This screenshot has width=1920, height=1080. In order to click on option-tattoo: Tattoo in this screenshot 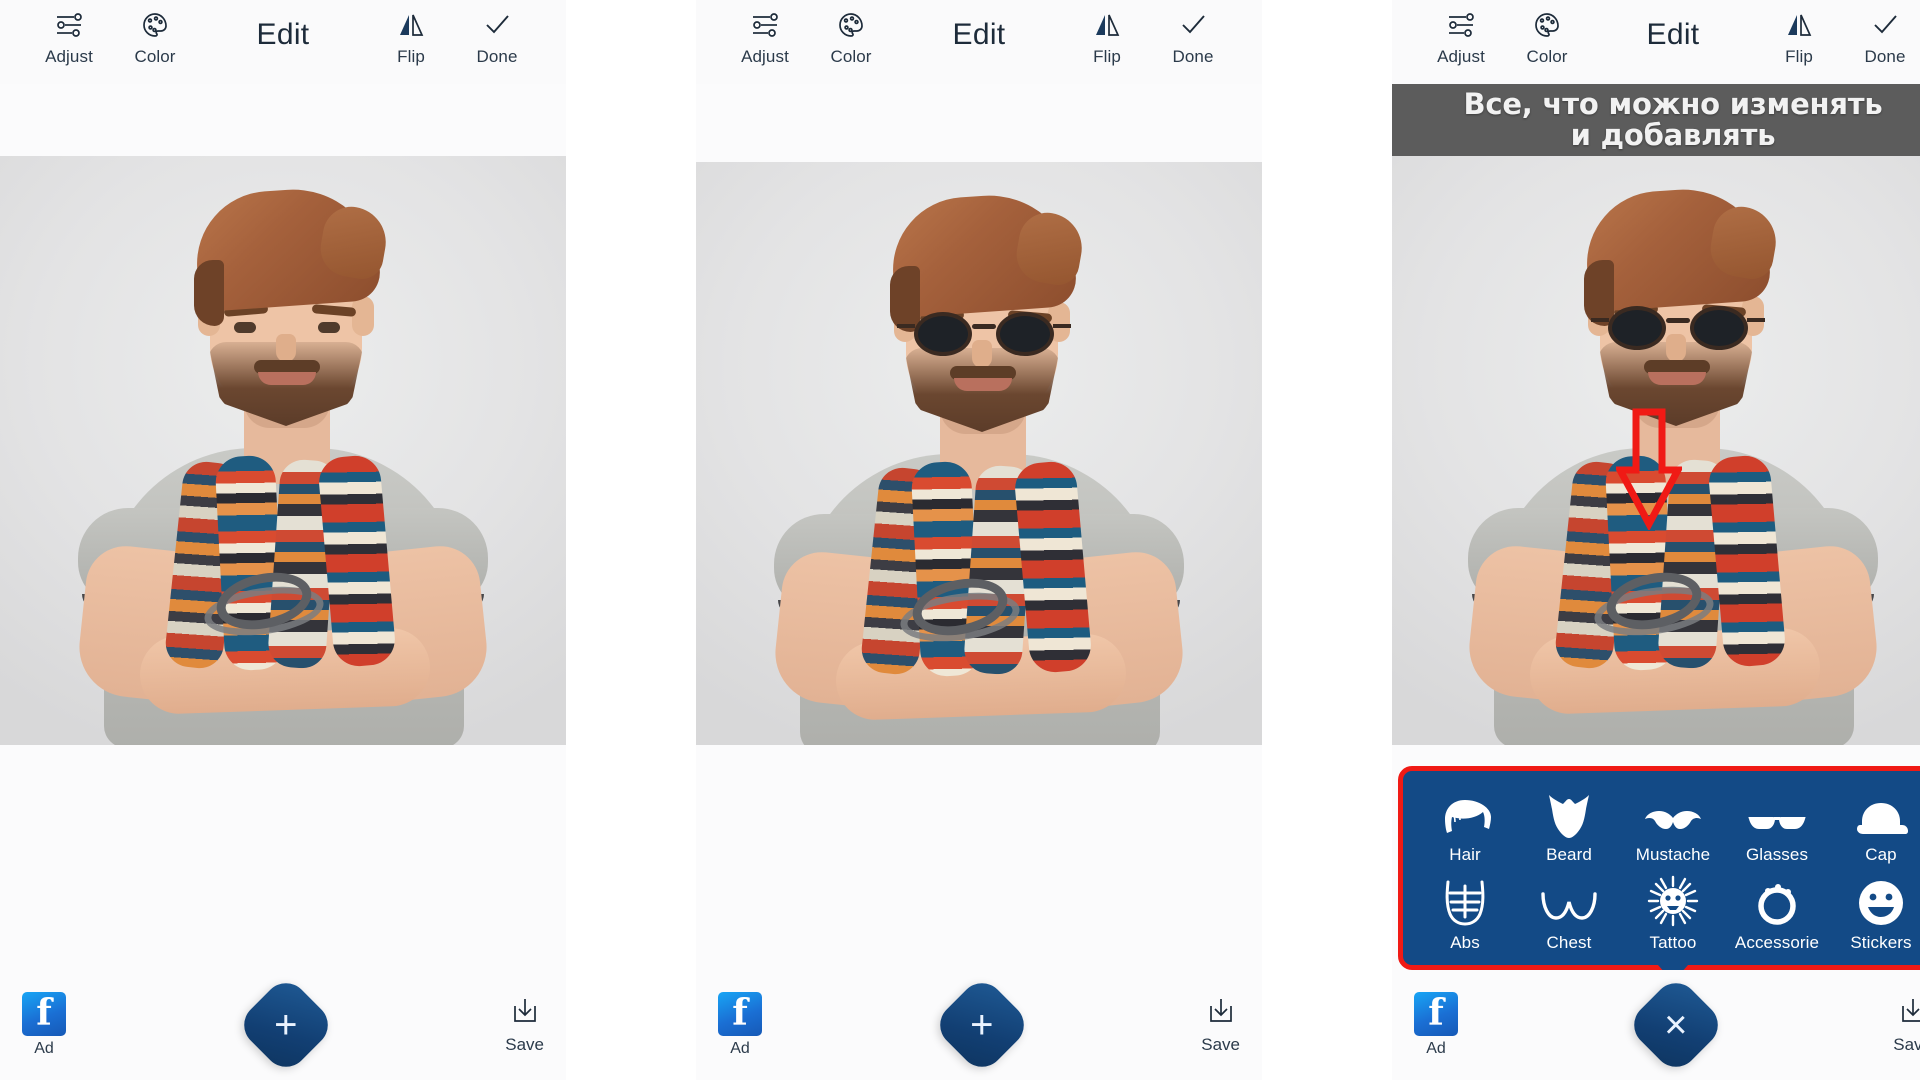, I will do `click(1673, 914)`.